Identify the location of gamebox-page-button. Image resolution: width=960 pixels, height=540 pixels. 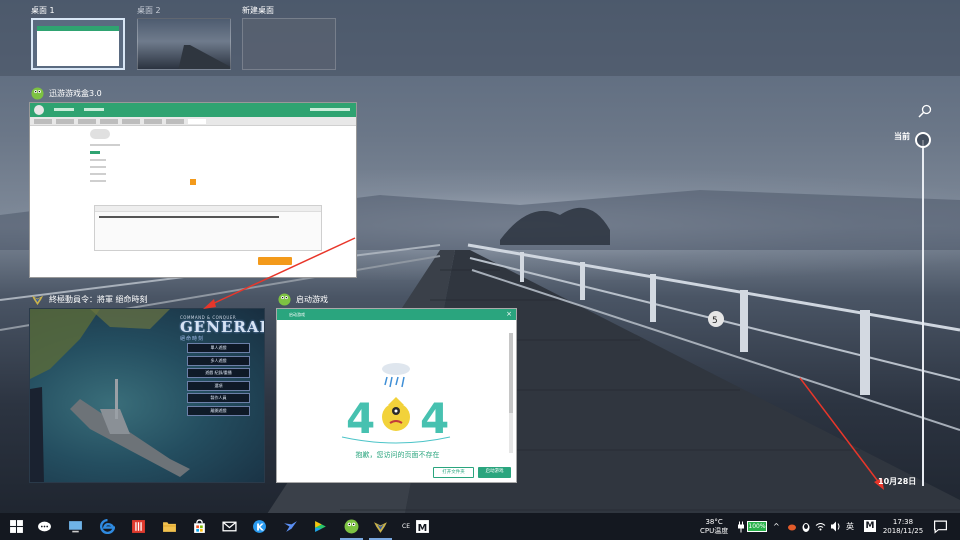
(193, 182).